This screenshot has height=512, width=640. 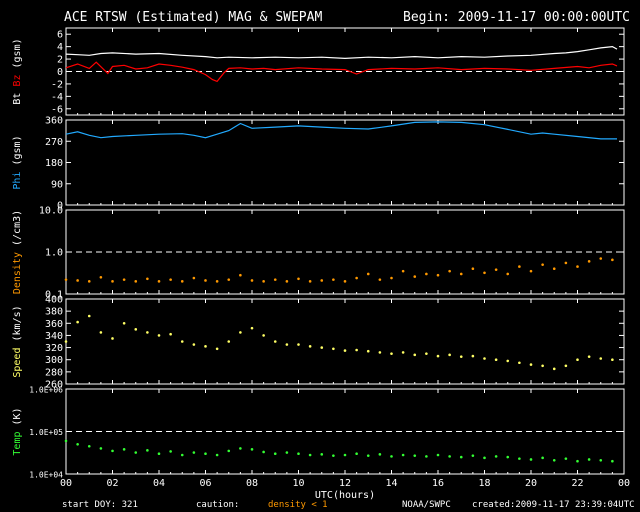 What do you see at coordinates (54, 348) in the screenshot?
I see `y-tick-label: 320` at bounding box center [54, 348].